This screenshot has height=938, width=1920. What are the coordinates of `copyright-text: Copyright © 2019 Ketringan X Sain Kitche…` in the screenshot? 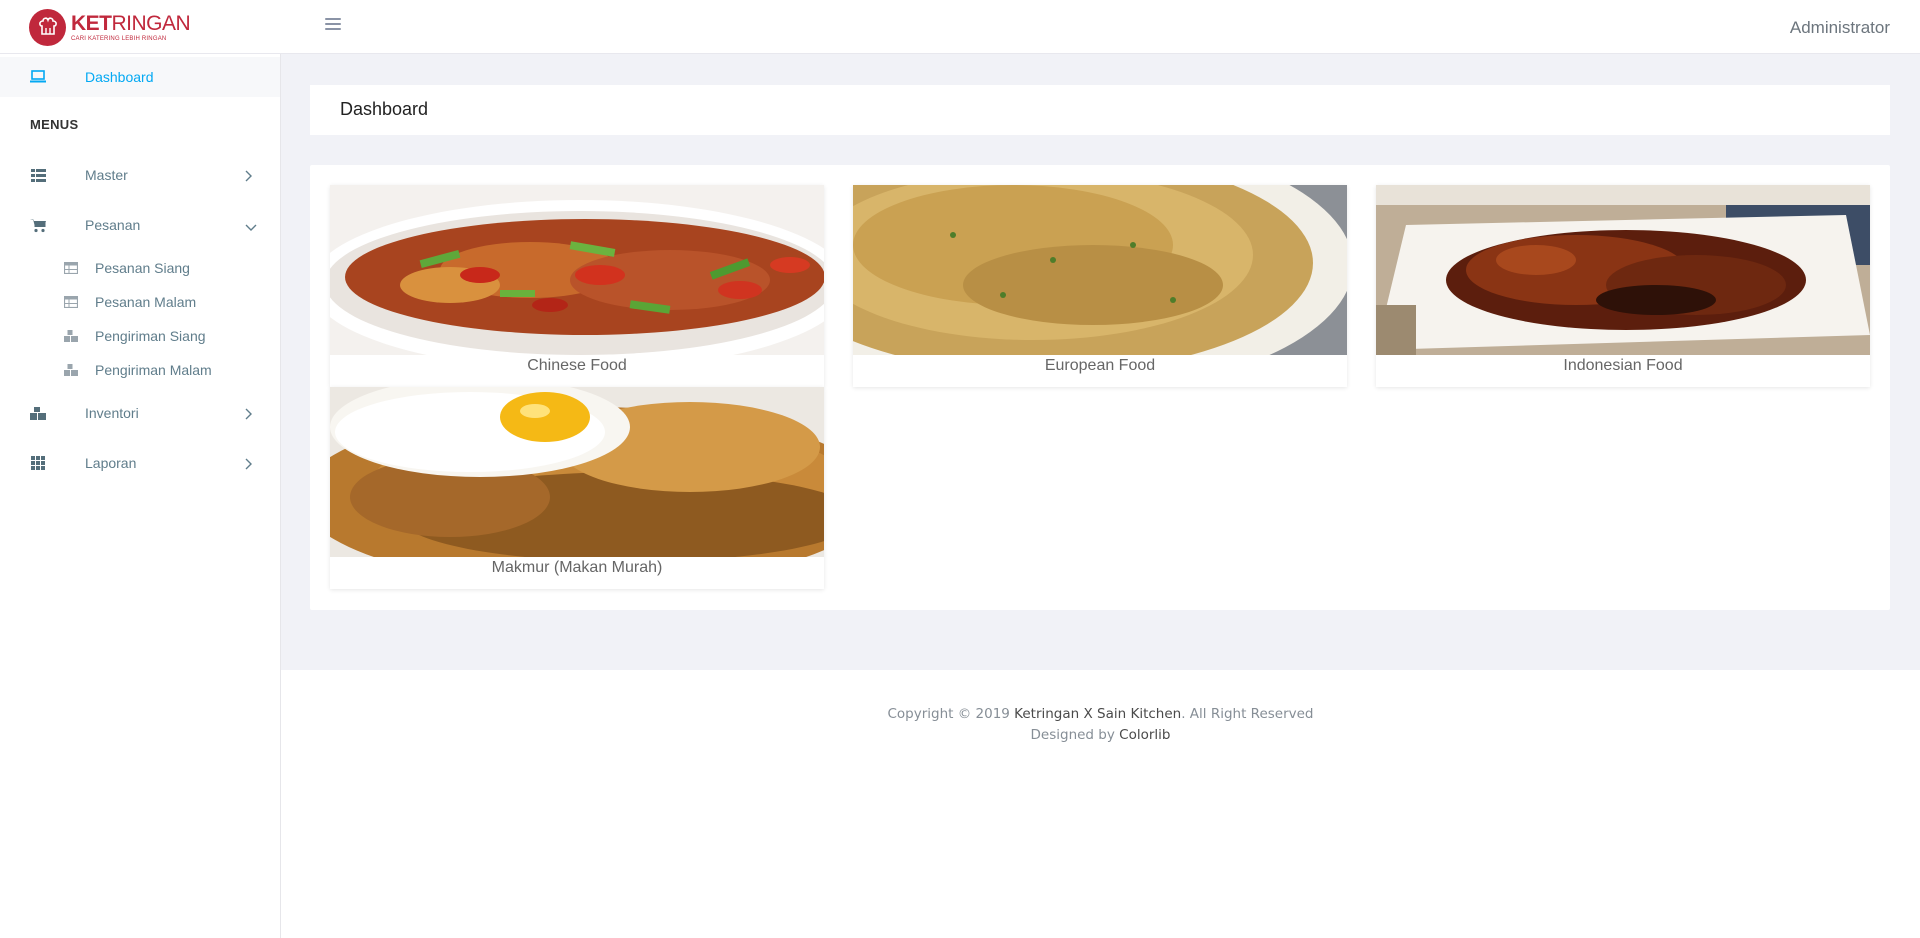 It's located at (1100, 714).